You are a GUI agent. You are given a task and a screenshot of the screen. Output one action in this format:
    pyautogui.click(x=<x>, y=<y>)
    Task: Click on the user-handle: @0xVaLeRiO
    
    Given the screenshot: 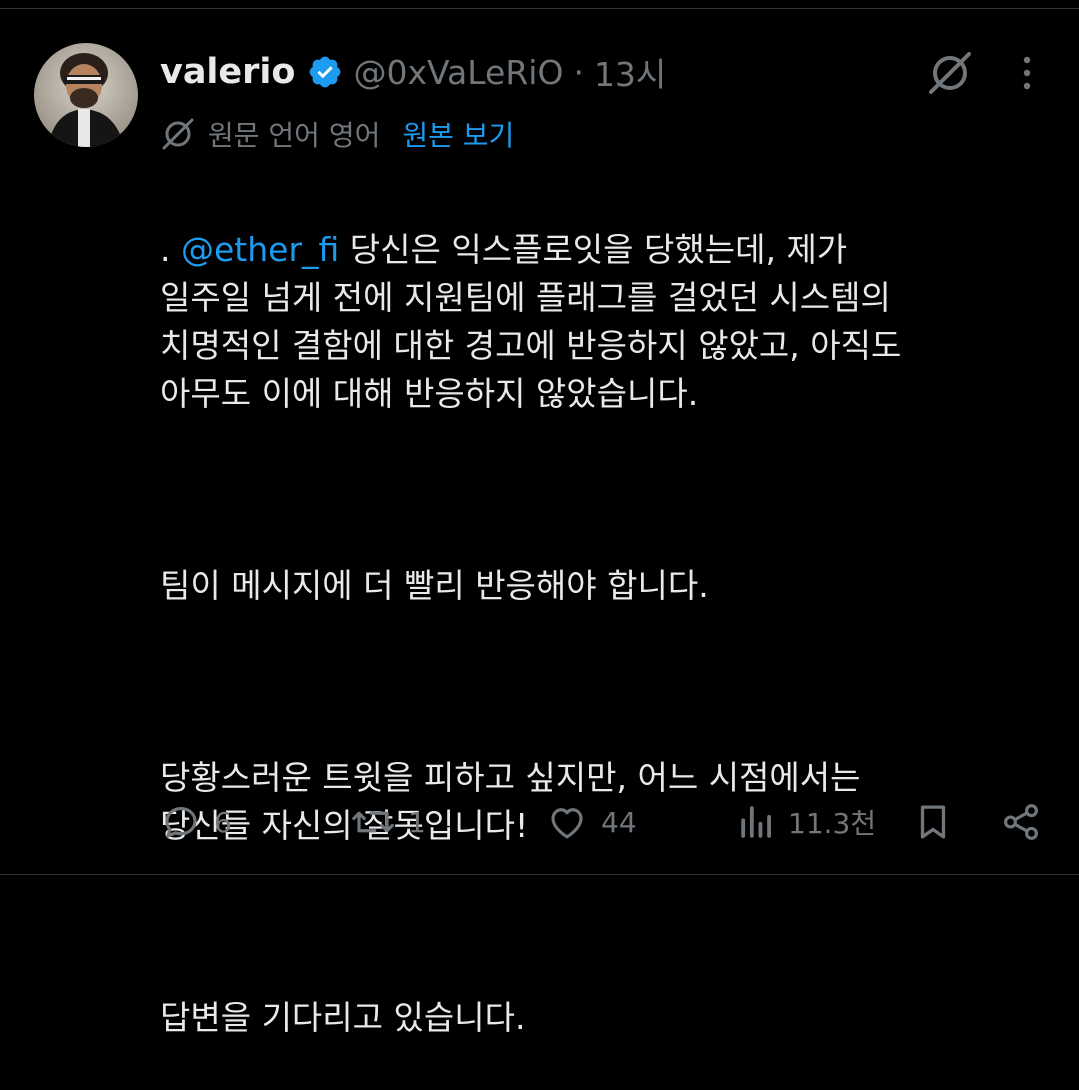 What is the action you would take?
    pyautogui.click(x=458, y=72)
    